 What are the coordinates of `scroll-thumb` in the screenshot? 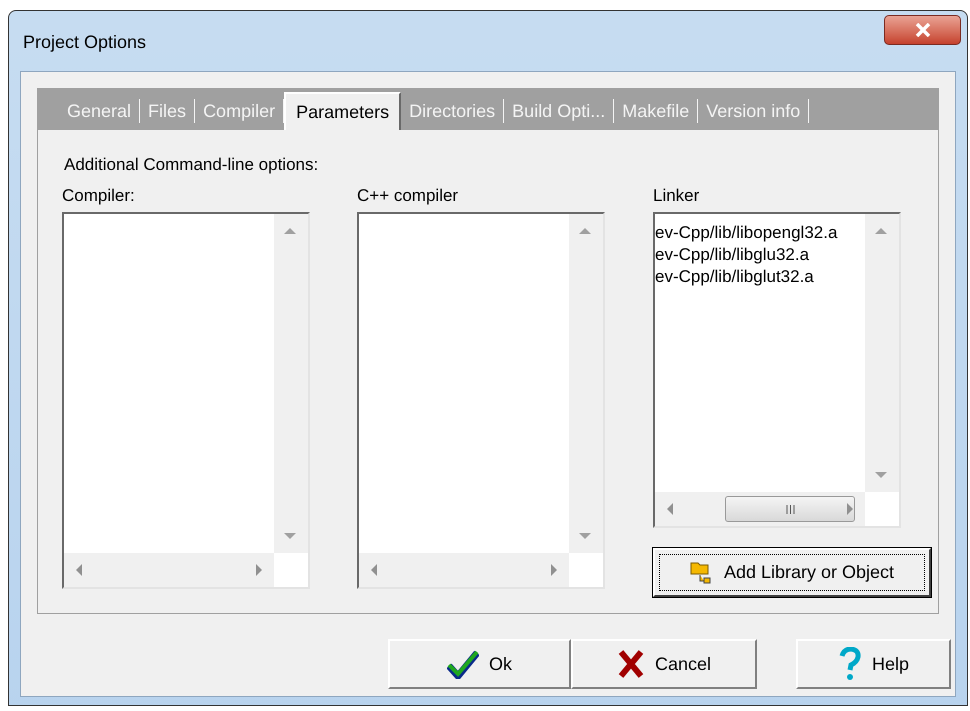 It's located at (790, 509).